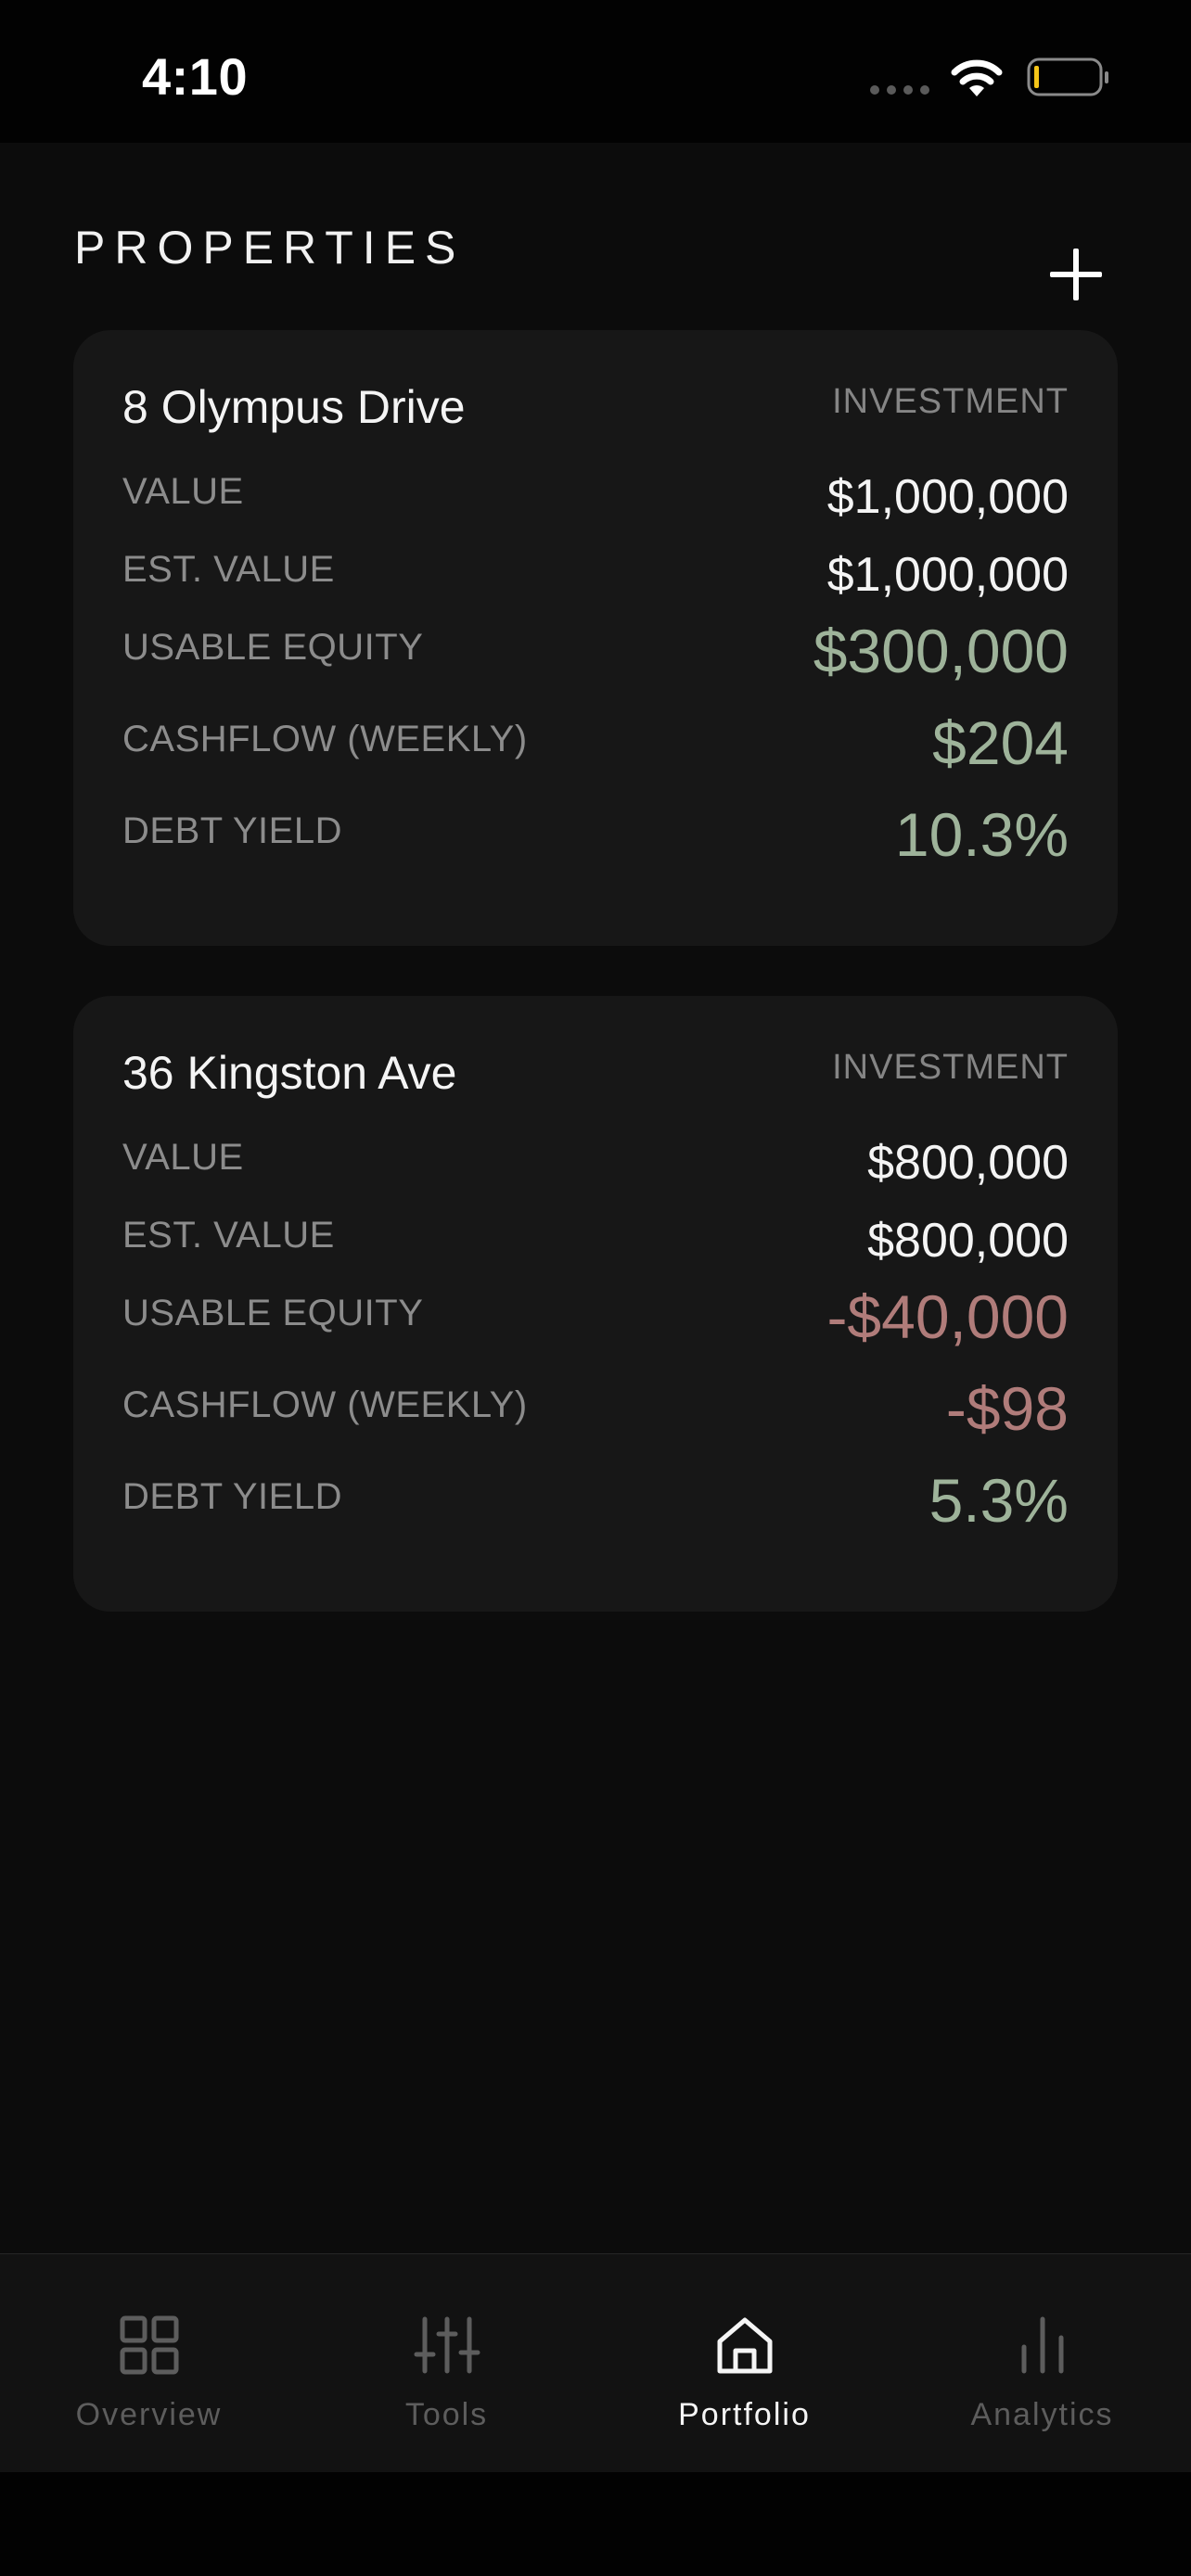  Describe the element at coordinates (595, 1421) in the screenshot. I see `cashflow-row: CASHFLOW (WEEKLY) -$98` at that location.